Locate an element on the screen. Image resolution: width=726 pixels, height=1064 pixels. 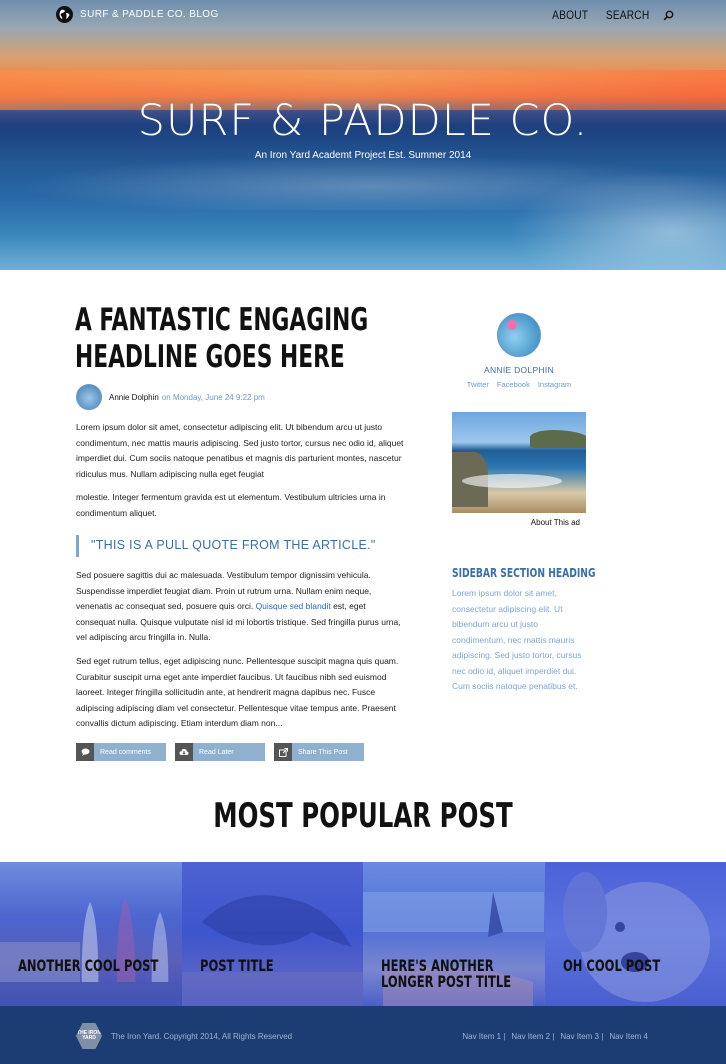
nav-search-link: SEARCH is located at coordinates (628, 15).